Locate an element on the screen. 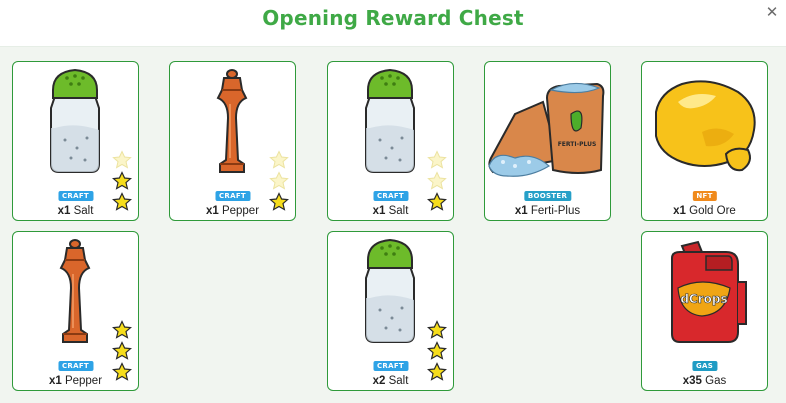 The image size is (786, 403). reward-quantity: x2 is located at coordinates (379, 381).